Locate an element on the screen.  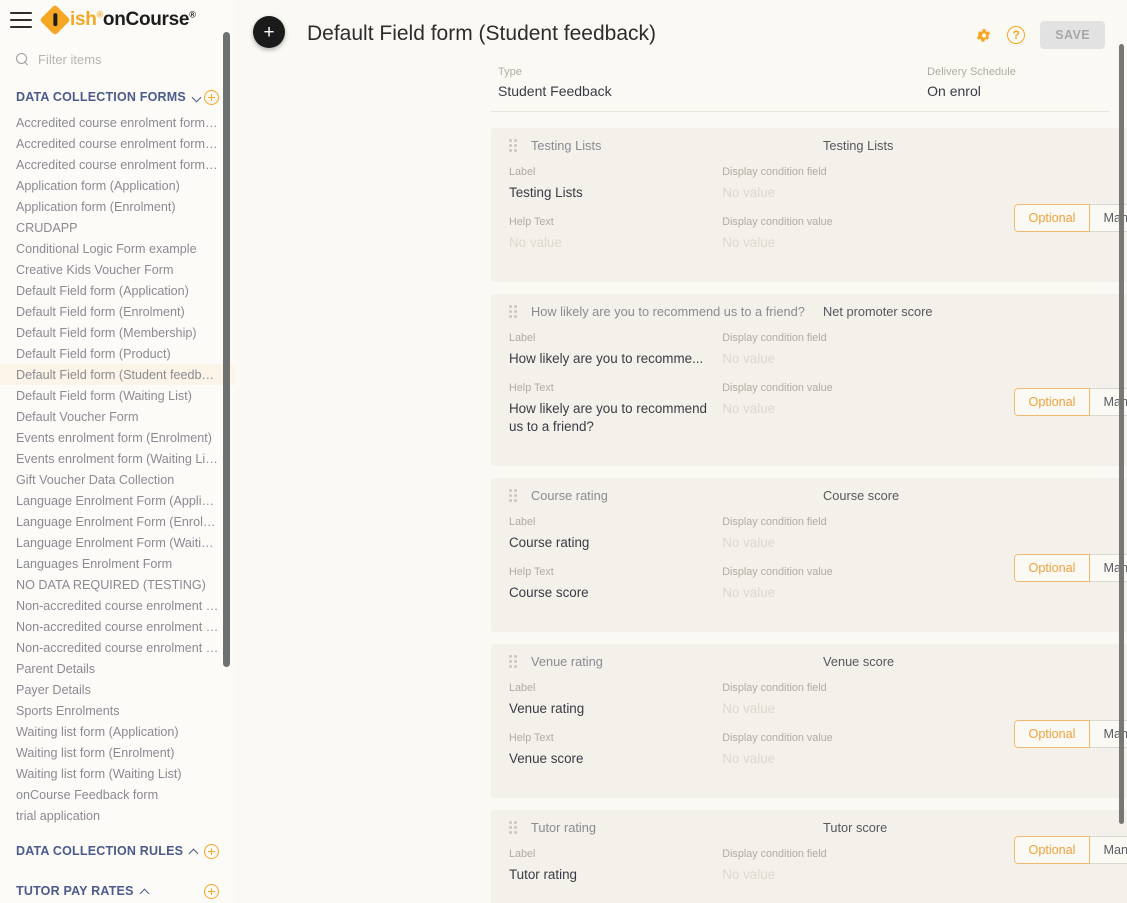
sidebar-item: Default Field form (Product) is located at coordinates (117, 353).